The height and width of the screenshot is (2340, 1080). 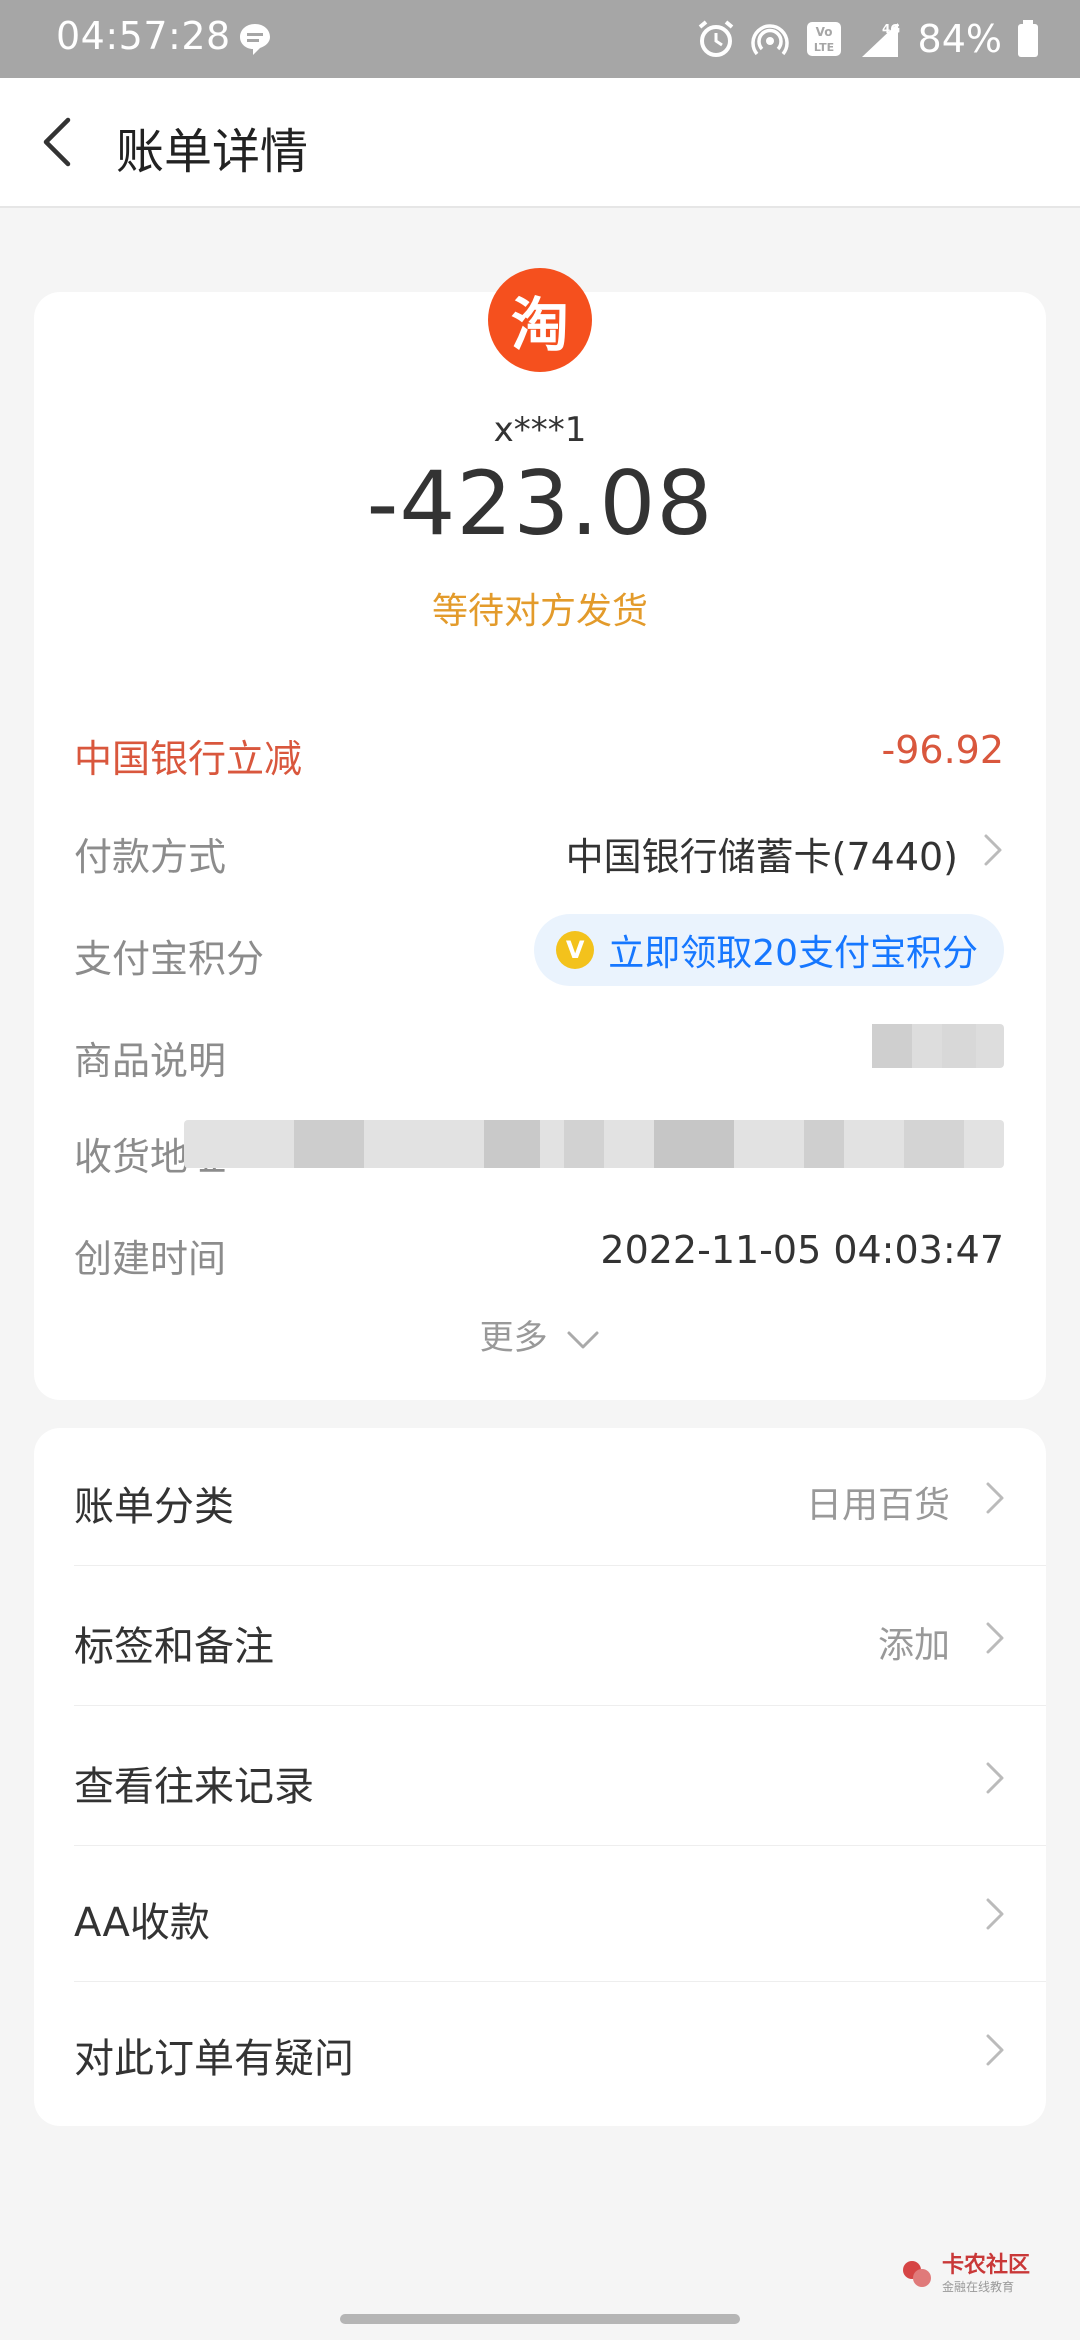 What do you see at coordinates (986, 2265) in the screenshot?
I see `watermark-text: 卡农社区` at bounding box center [986, 2265].